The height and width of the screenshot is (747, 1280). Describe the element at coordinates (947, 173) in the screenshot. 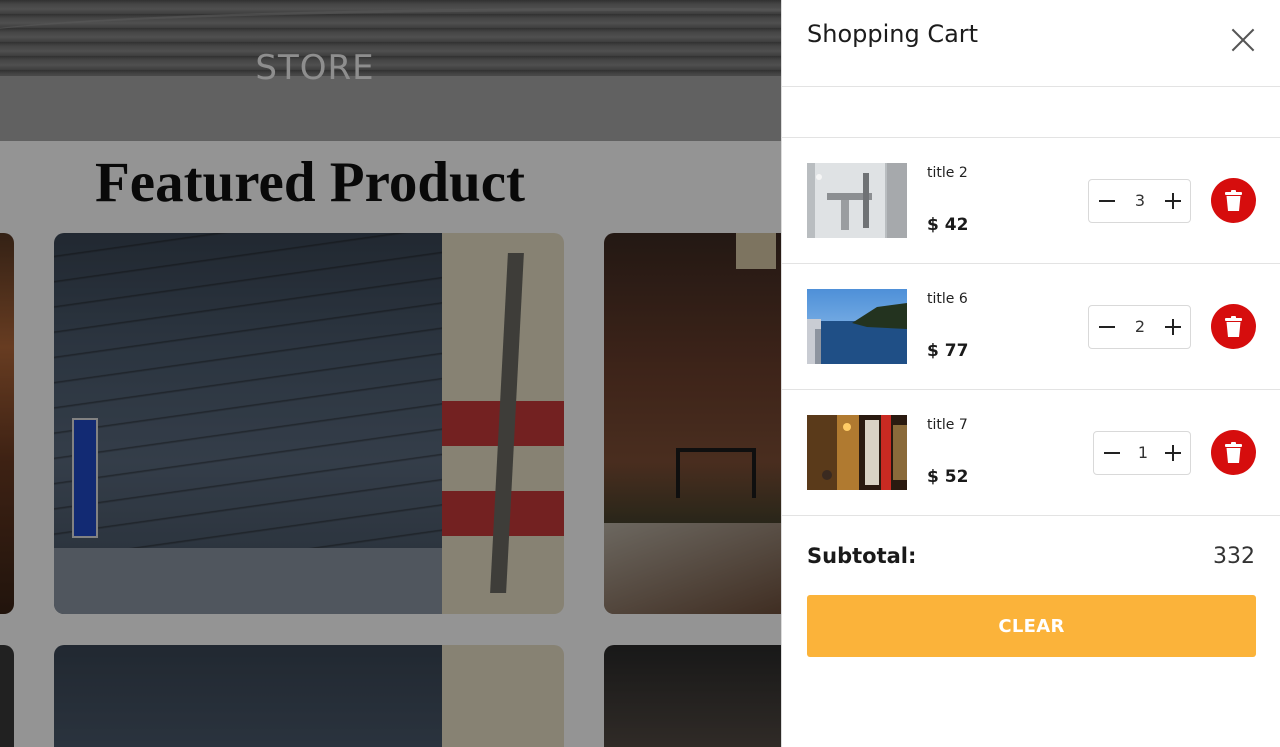

I see `cart-item-title: title 2` at that location.